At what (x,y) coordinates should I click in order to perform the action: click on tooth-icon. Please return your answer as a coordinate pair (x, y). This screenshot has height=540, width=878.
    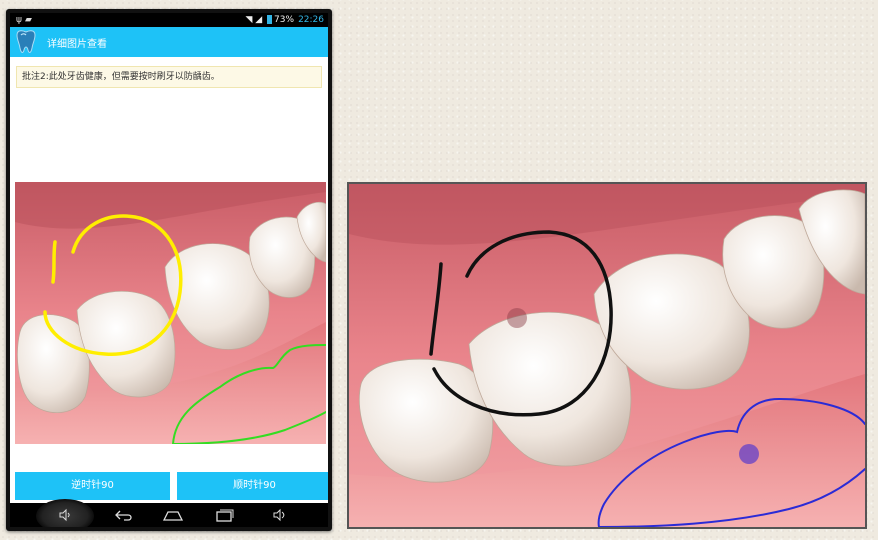
    Looking at the image, I should click on (26, 42).